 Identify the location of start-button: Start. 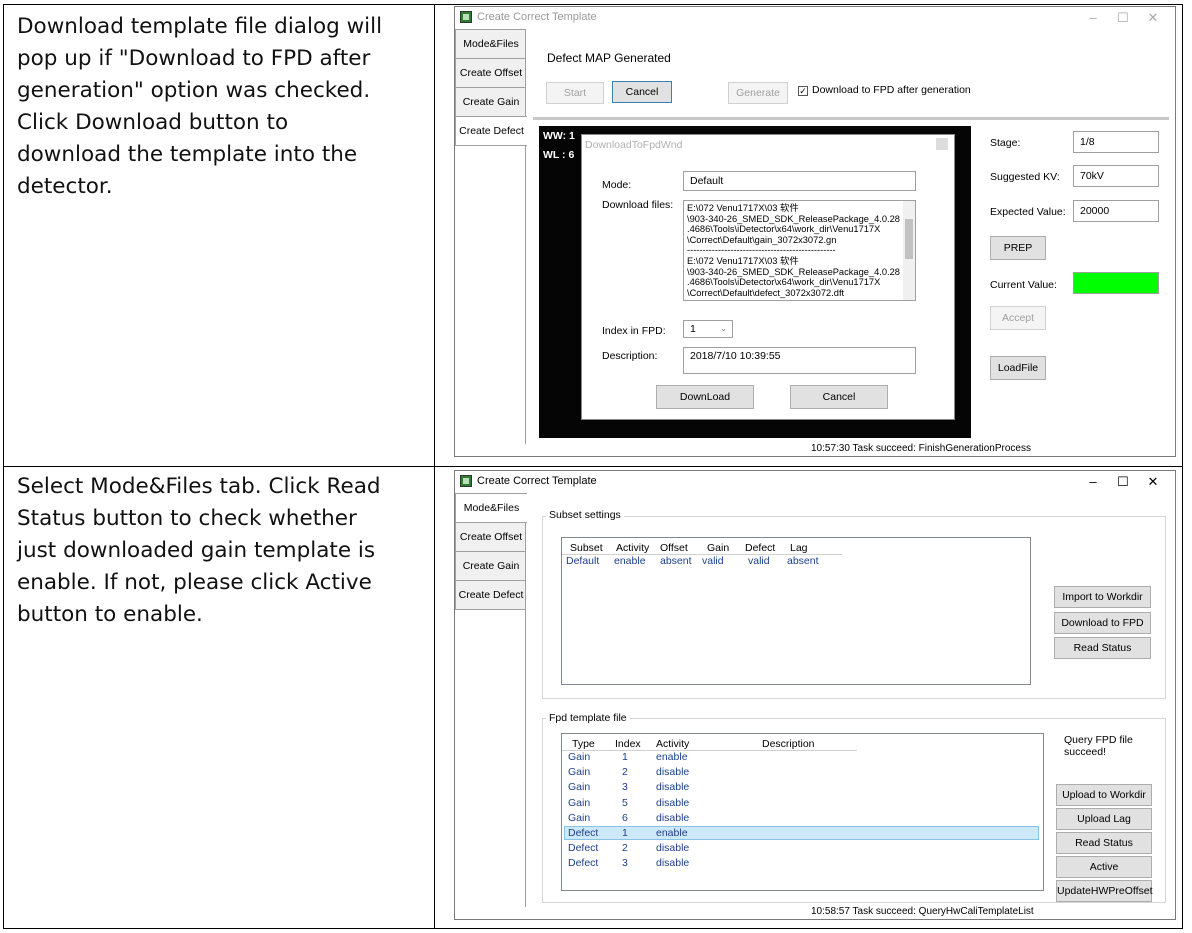
(575, 93).